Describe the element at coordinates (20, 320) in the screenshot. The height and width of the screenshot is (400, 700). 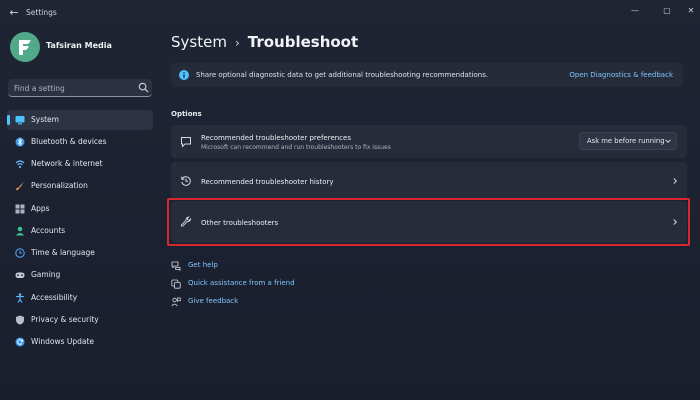
I see `shield-icon` at that location.